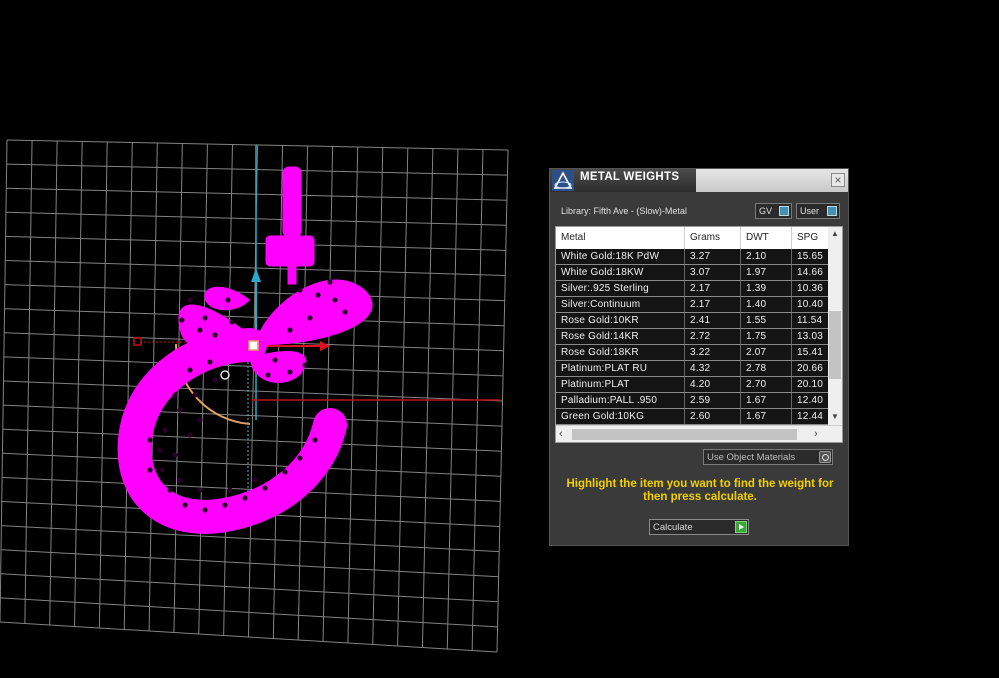 This screenshot has height=678, width=999. Describe the element at coordinates (835, 345) in the screenshot. I see `vertical-scroll-thumb` at that location.